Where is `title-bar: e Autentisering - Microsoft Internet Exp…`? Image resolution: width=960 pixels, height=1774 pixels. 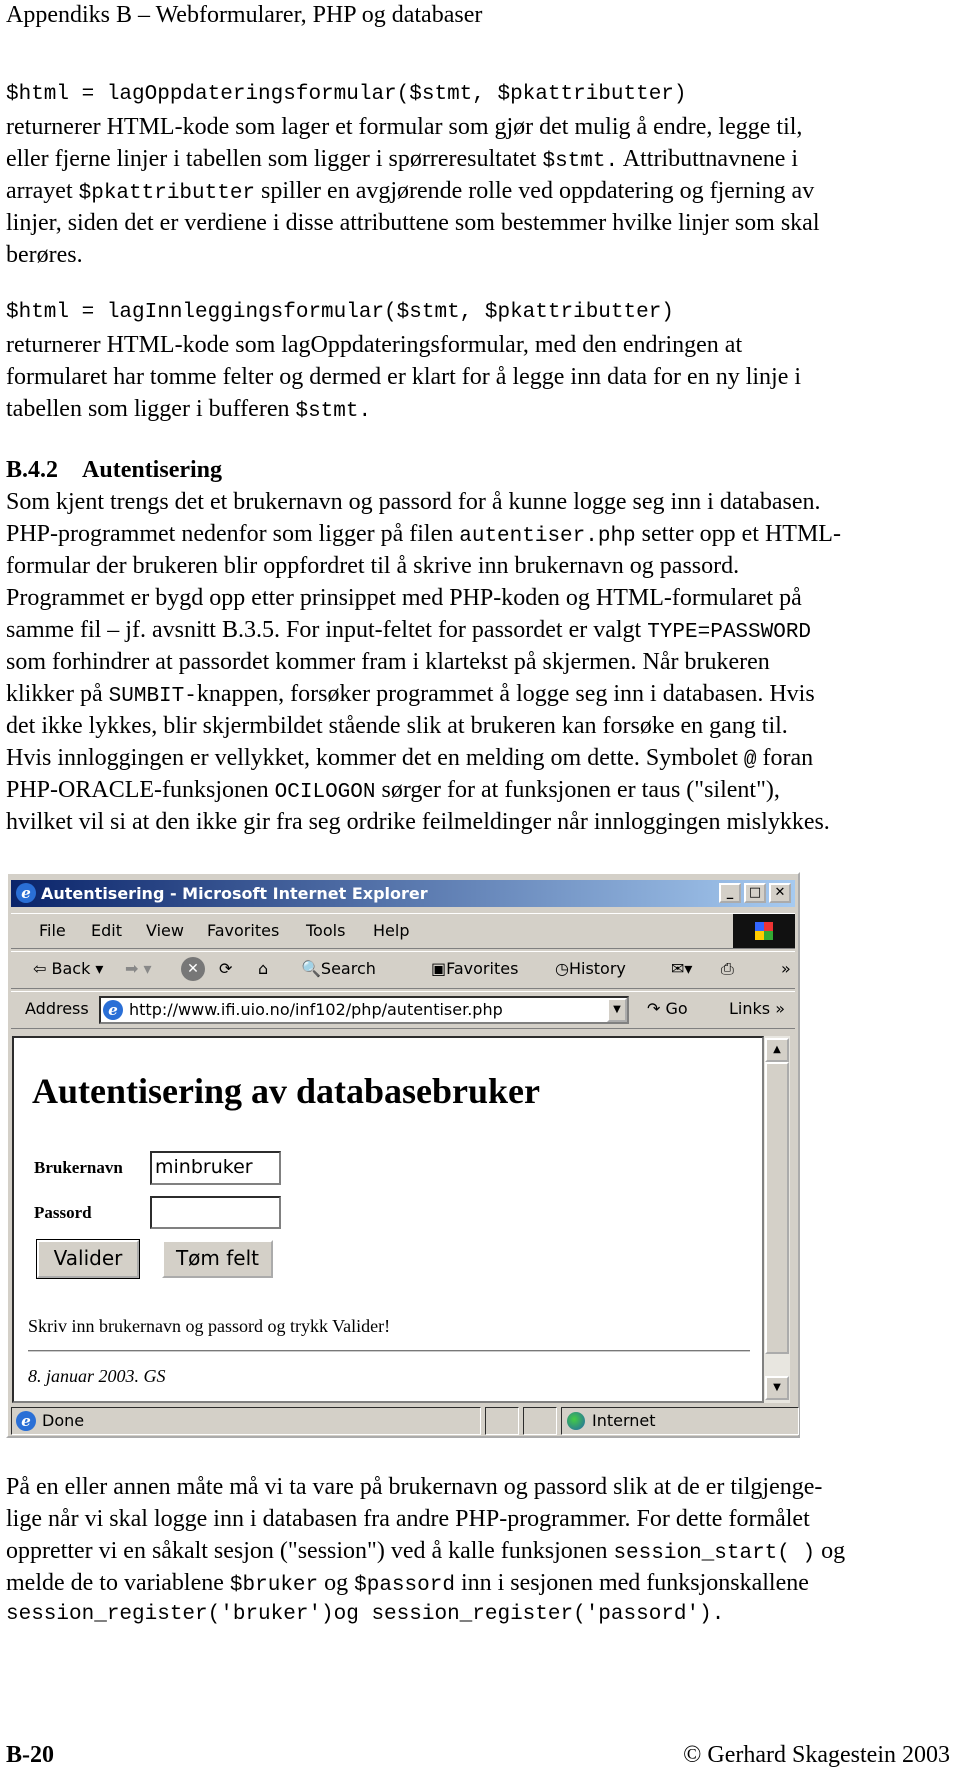 title-bar: e Autentisering - Microsoft Internet Exp… is located at coordinates (403, 893).